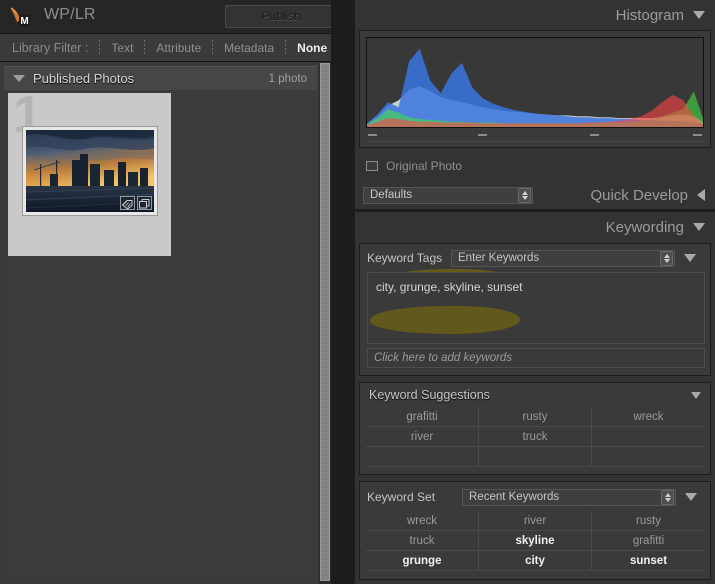  I want to click on publish-service-icon: M, so click(23, 17).